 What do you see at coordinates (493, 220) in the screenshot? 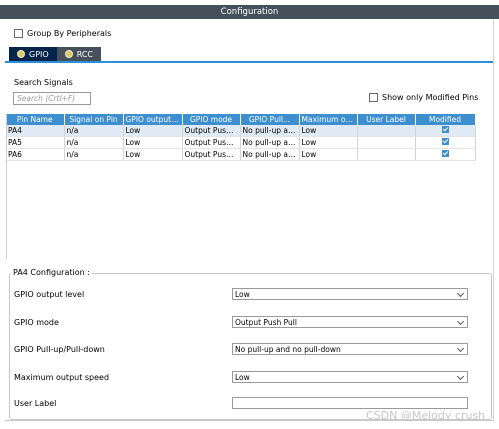
I see `panel-border` at bounding box center [493, 220].